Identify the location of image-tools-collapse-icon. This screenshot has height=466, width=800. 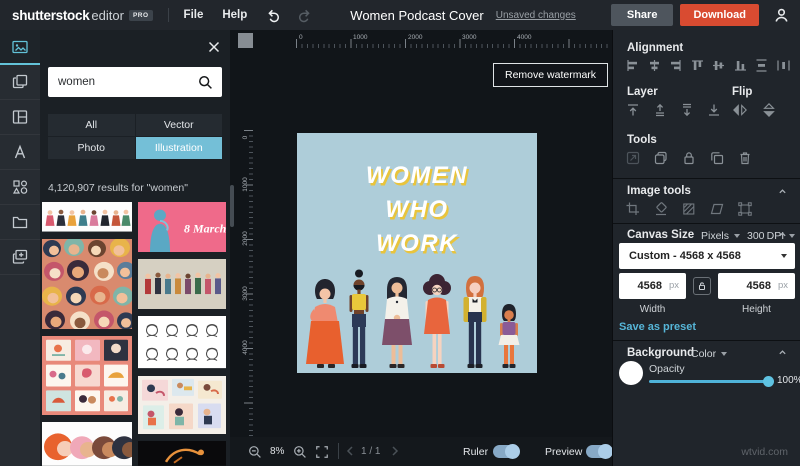
(782, 191).